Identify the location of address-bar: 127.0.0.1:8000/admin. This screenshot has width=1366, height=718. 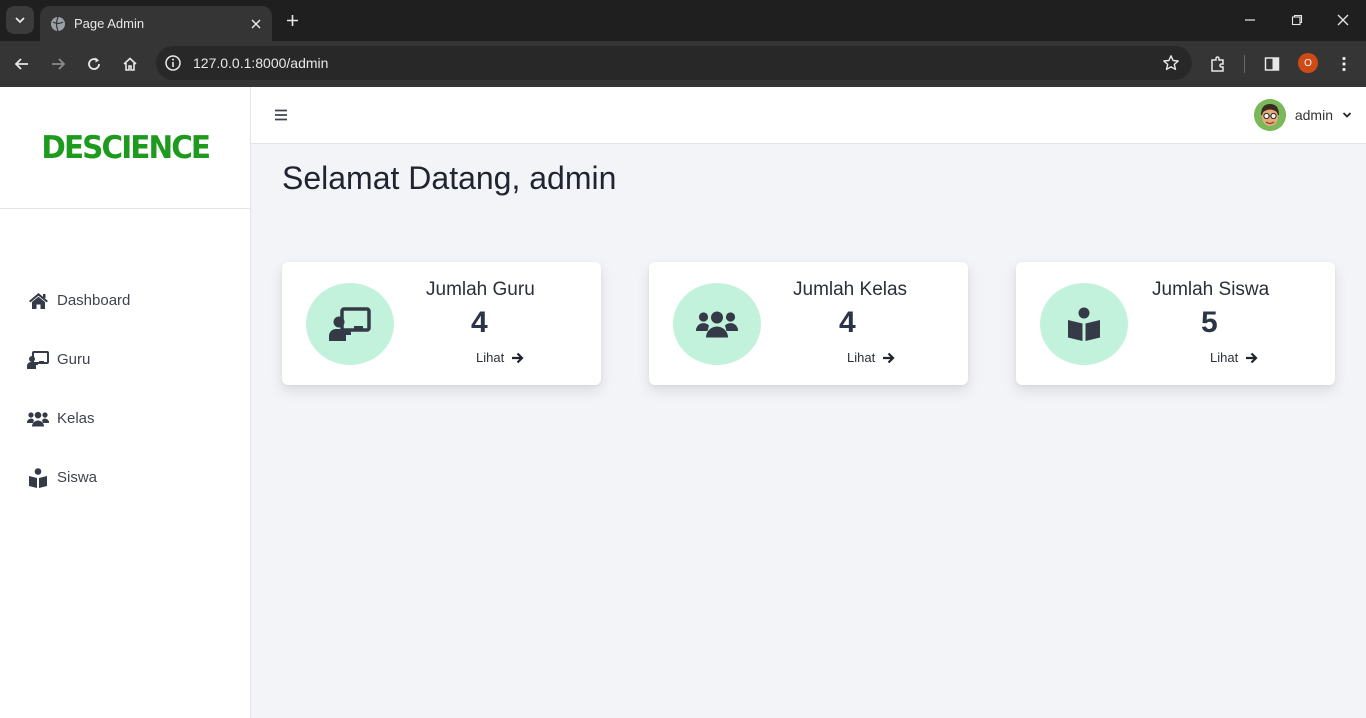
(674, 63).